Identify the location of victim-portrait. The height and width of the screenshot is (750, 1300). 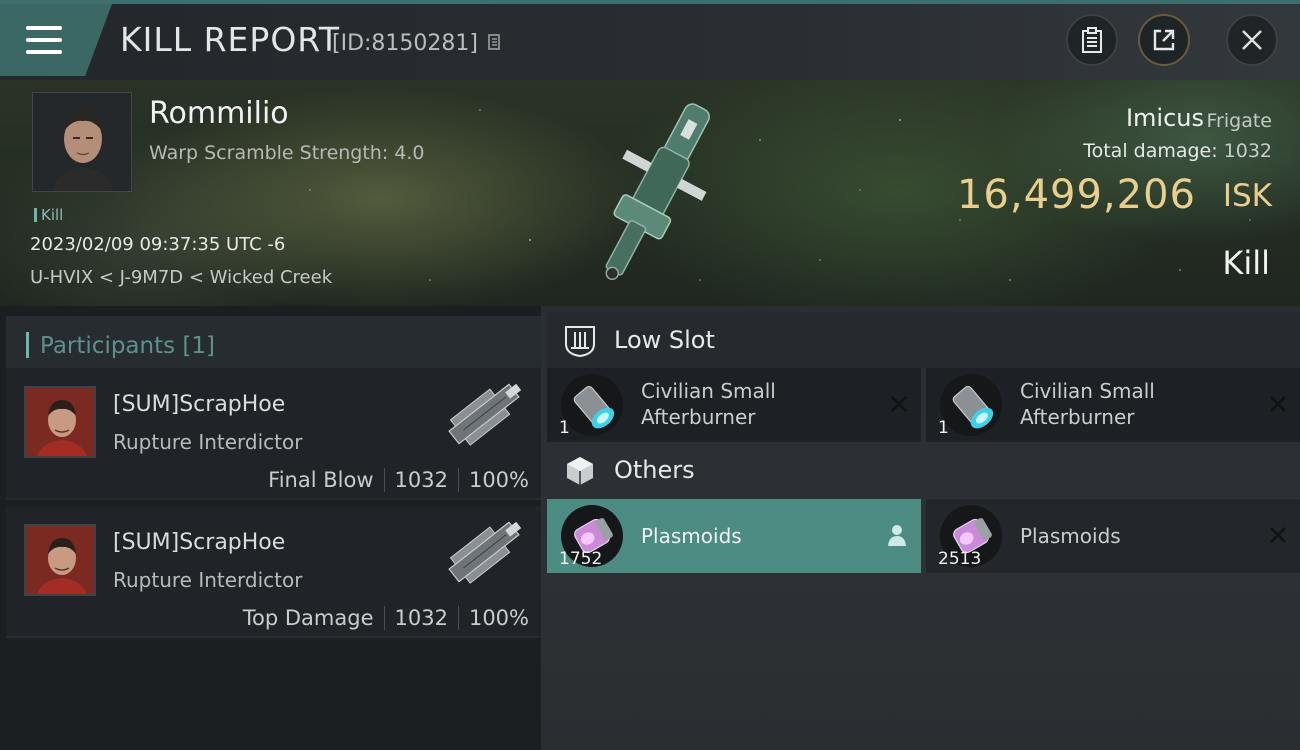
(82, 142).